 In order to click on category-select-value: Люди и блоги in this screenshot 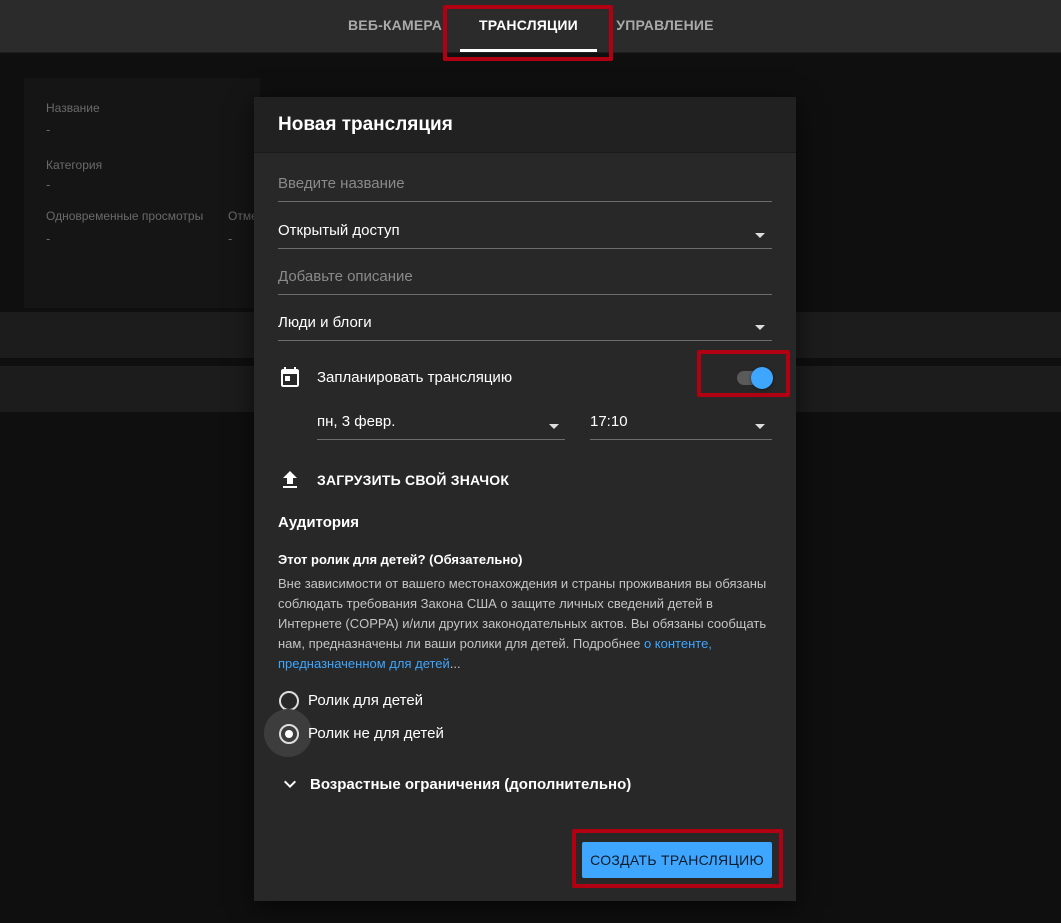, I will do `click(325, 322)`.